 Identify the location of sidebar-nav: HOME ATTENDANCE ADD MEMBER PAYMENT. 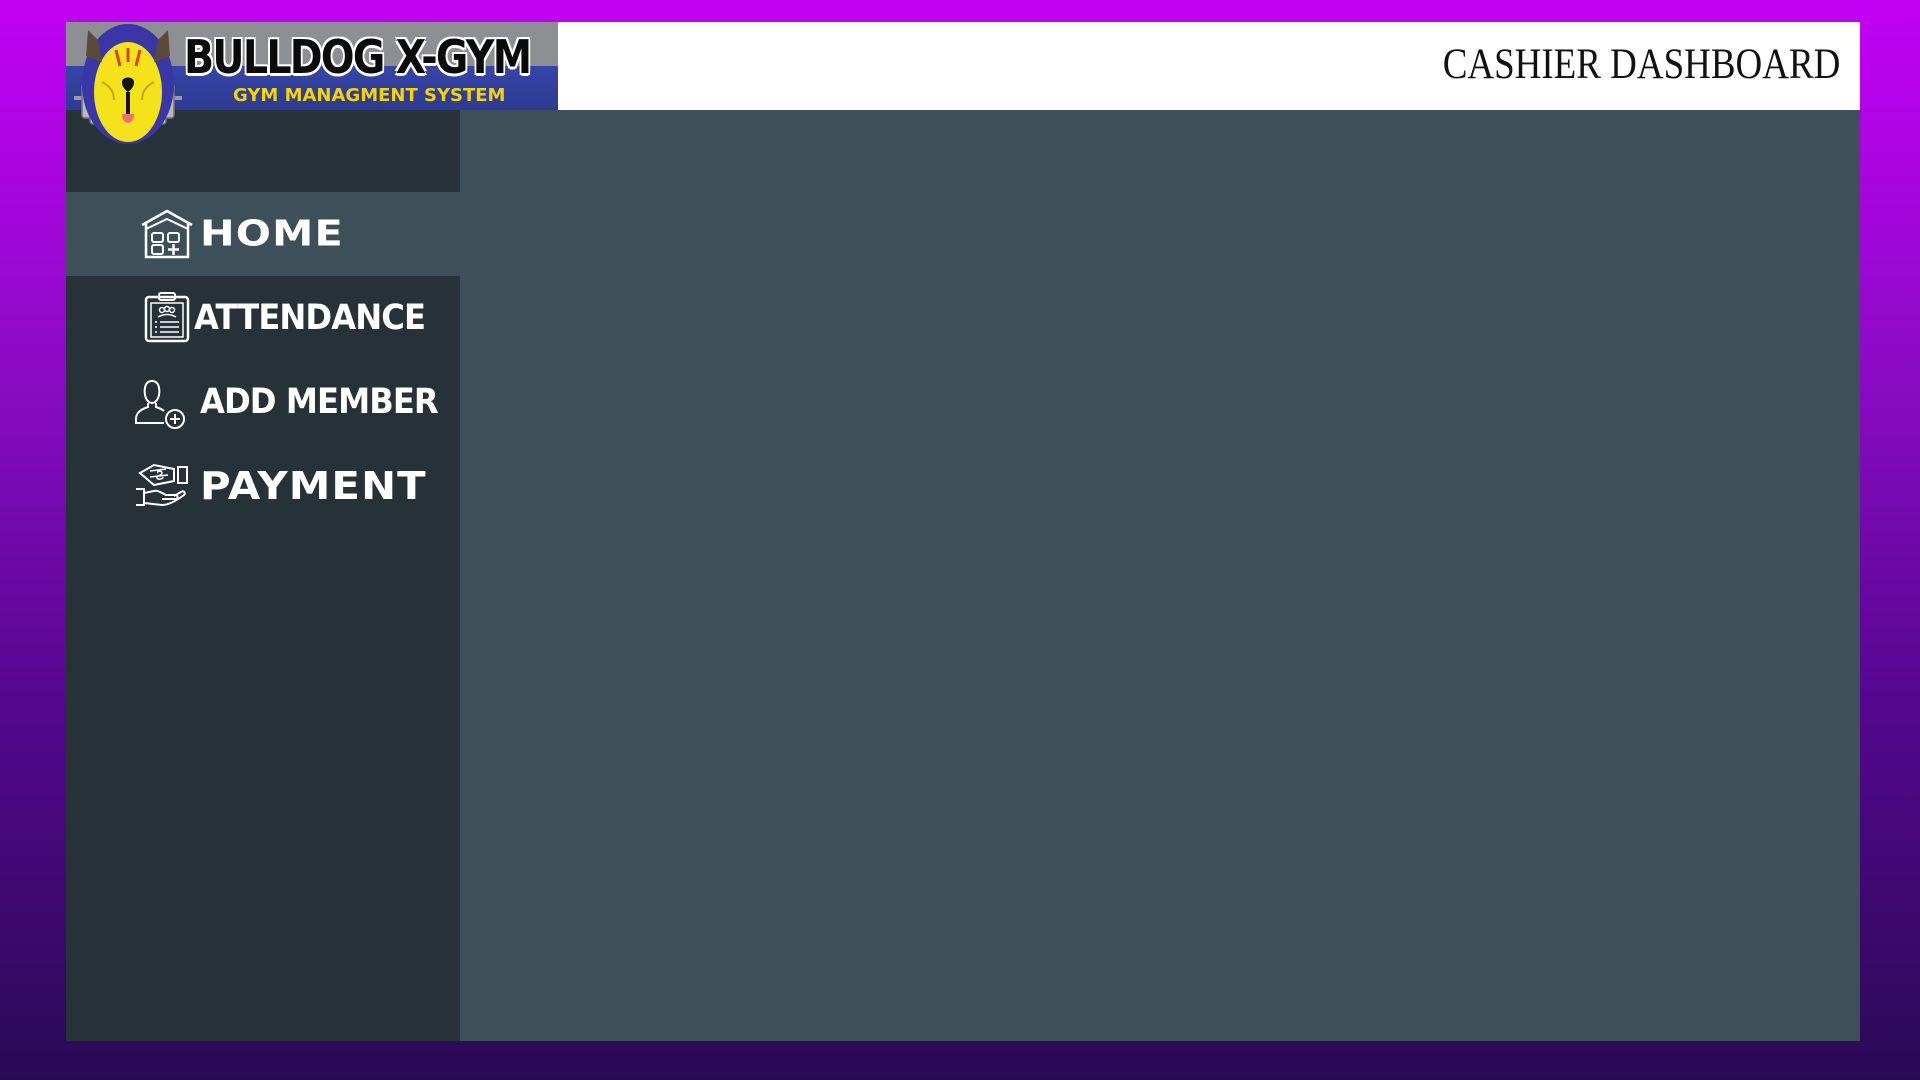
(263, 360).